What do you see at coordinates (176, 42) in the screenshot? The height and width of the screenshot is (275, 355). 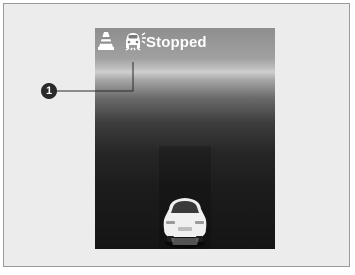 I see `acc-status-text: Stopped` at bounding box center [176, 42].